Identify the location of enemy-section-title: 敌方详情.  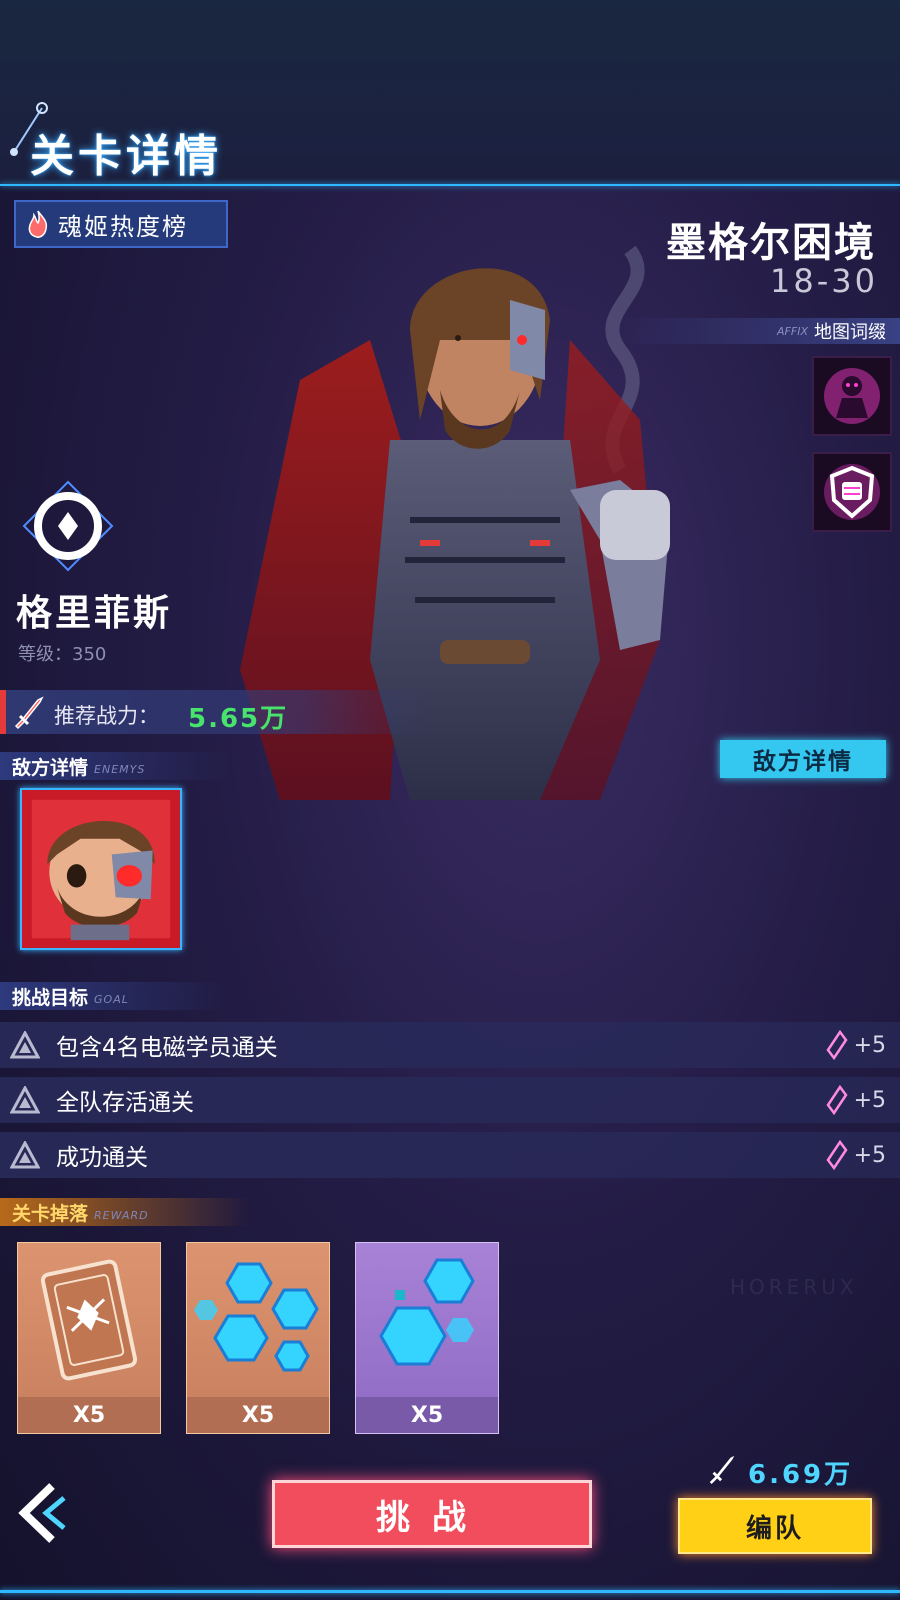
(50, 767).